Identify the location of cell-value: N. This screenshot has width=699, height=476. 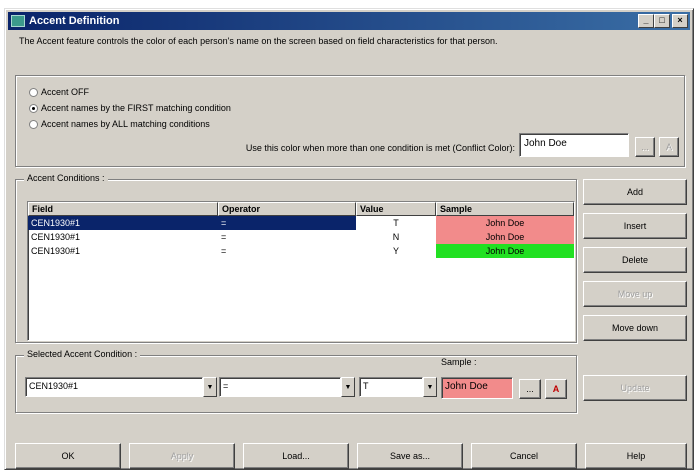
(396, 237).